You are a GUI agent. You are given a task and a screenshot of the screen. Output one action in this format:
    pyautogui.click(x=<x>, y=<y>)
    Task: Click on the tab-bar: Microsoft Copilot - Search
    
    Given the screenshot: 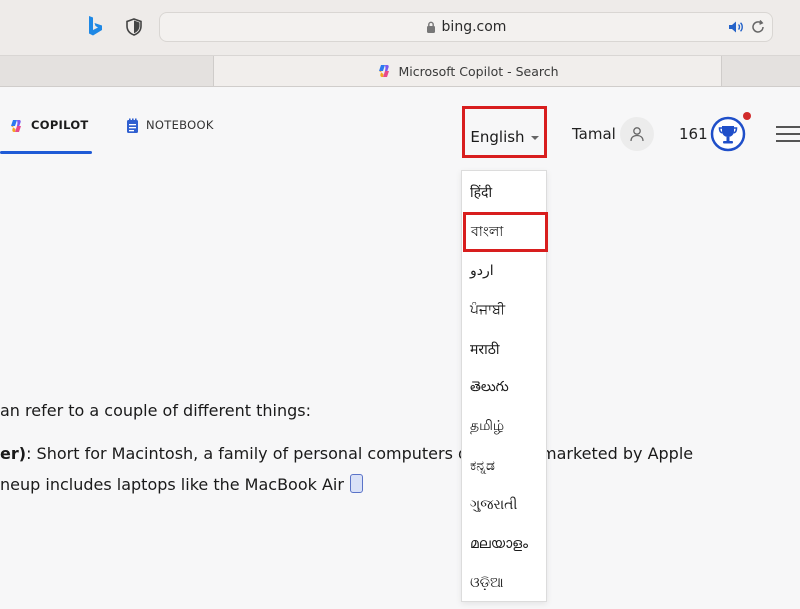 What is the action you would take?
    pyautogui.click(x=400, y=71)
    